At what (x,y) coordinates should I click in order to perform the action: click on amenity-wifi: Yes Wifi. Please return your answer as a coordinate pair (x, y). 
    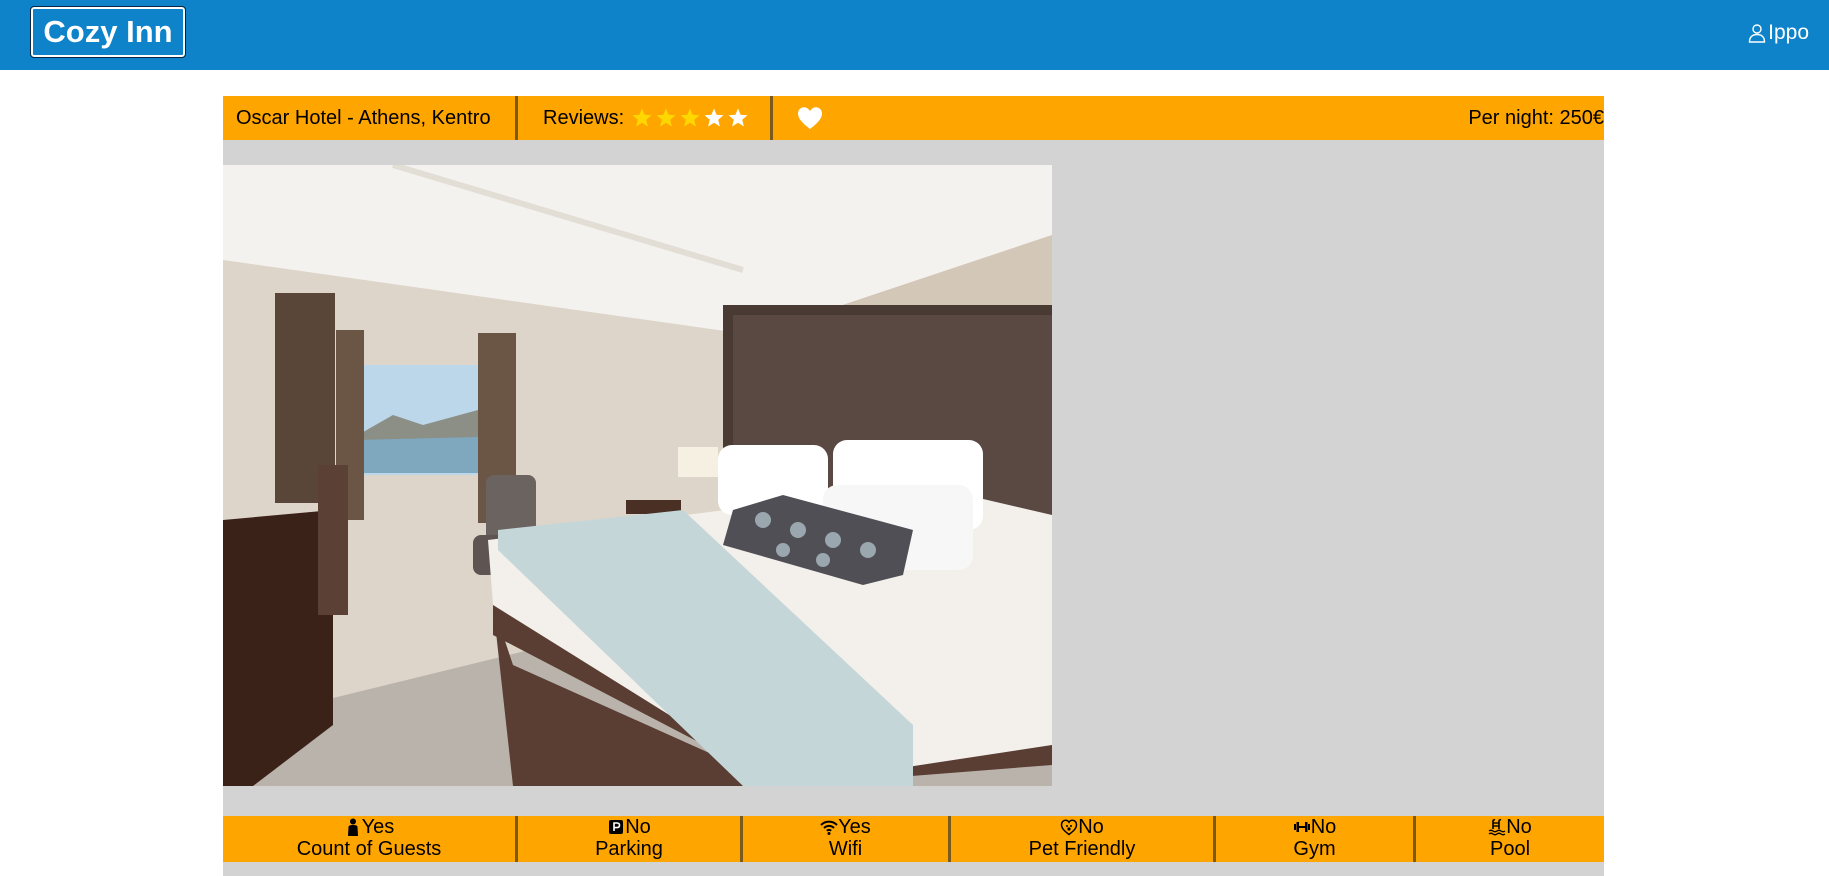
    Looking at the image, I should click on (845, 839).